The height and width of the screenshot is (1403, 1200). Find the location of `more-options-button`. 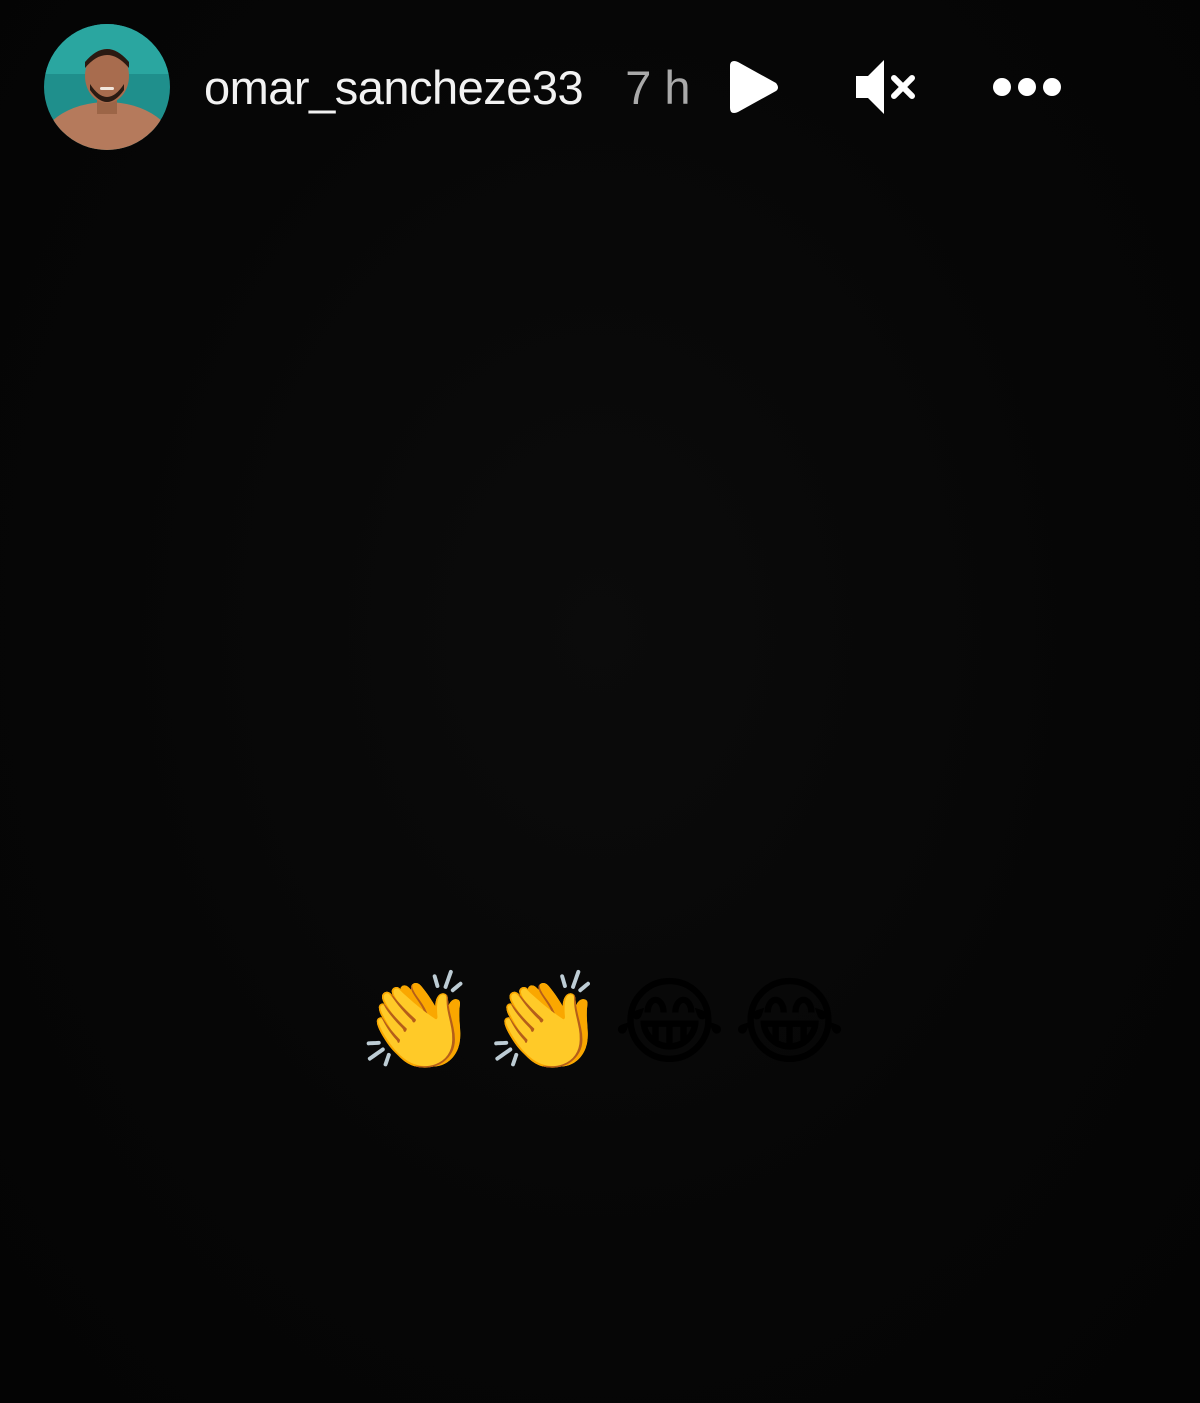

more-options-button is located at coordinates (1027, 87).